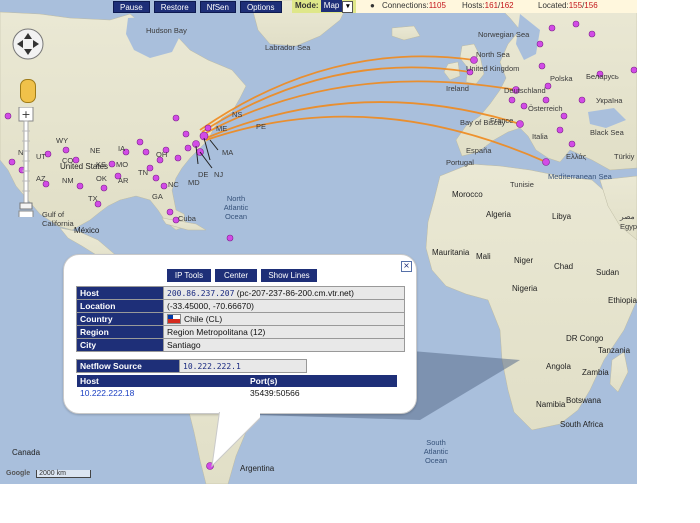  I want to click on conn-ports-value: 35439:50566, so click(322, 393).